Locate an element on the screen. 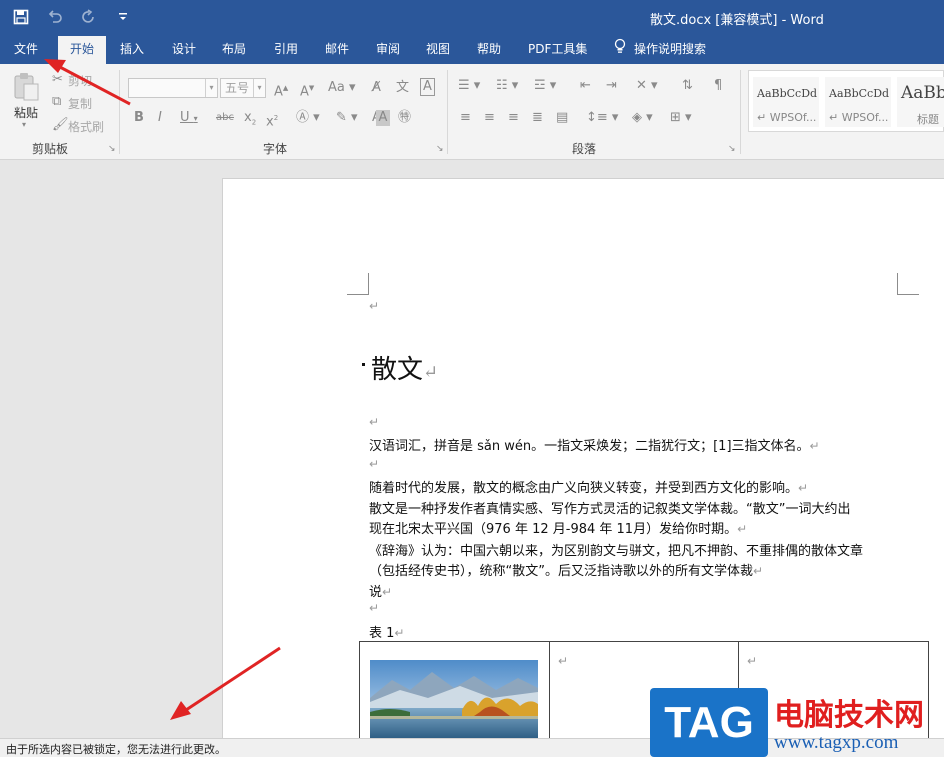 The width and height of the screenshot is (944, 757). decrease-indent-icon: ⇤ is located at coordinates (585, 86).